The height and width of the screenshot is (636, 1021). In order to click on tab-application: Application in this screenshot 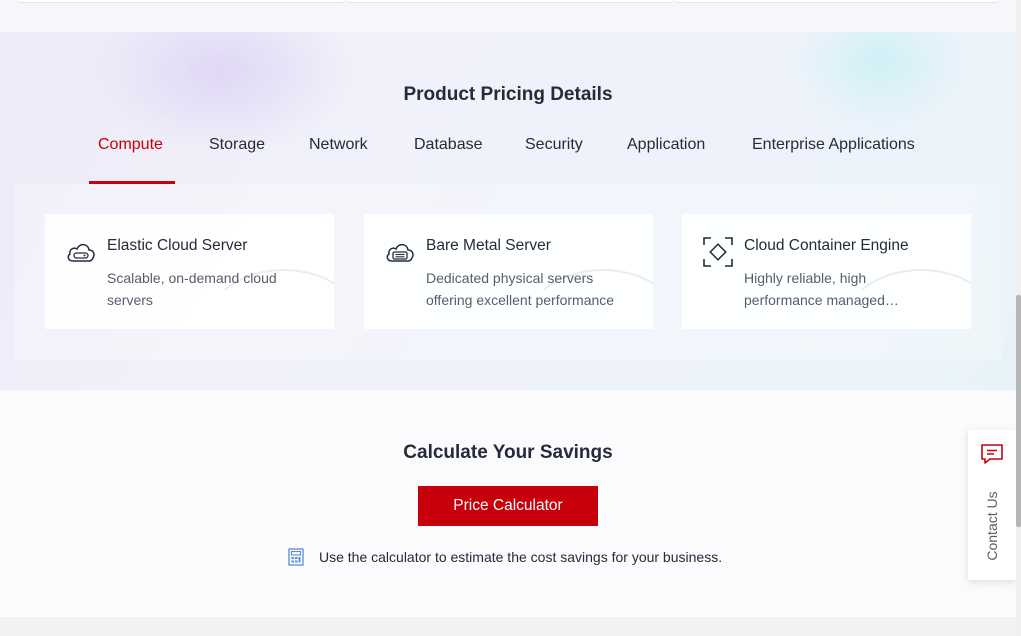, I will do `click(666, 145)`.